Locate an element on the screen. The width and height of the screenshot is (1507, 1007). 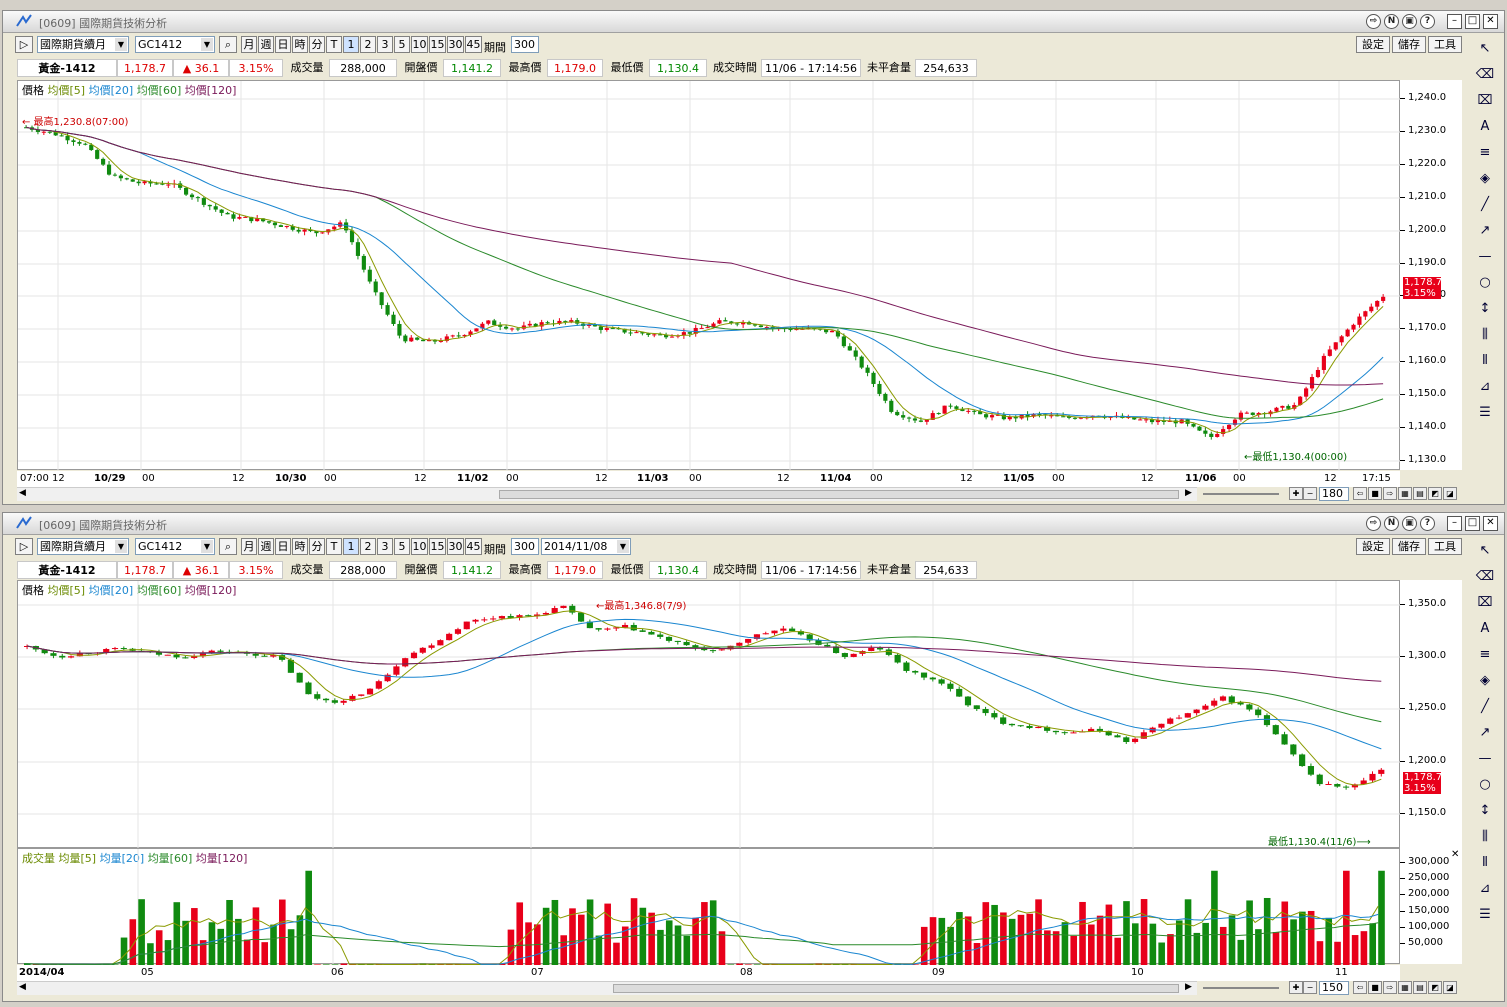
nav-stop-icon: ■ is located at coordinates (1375, 987).